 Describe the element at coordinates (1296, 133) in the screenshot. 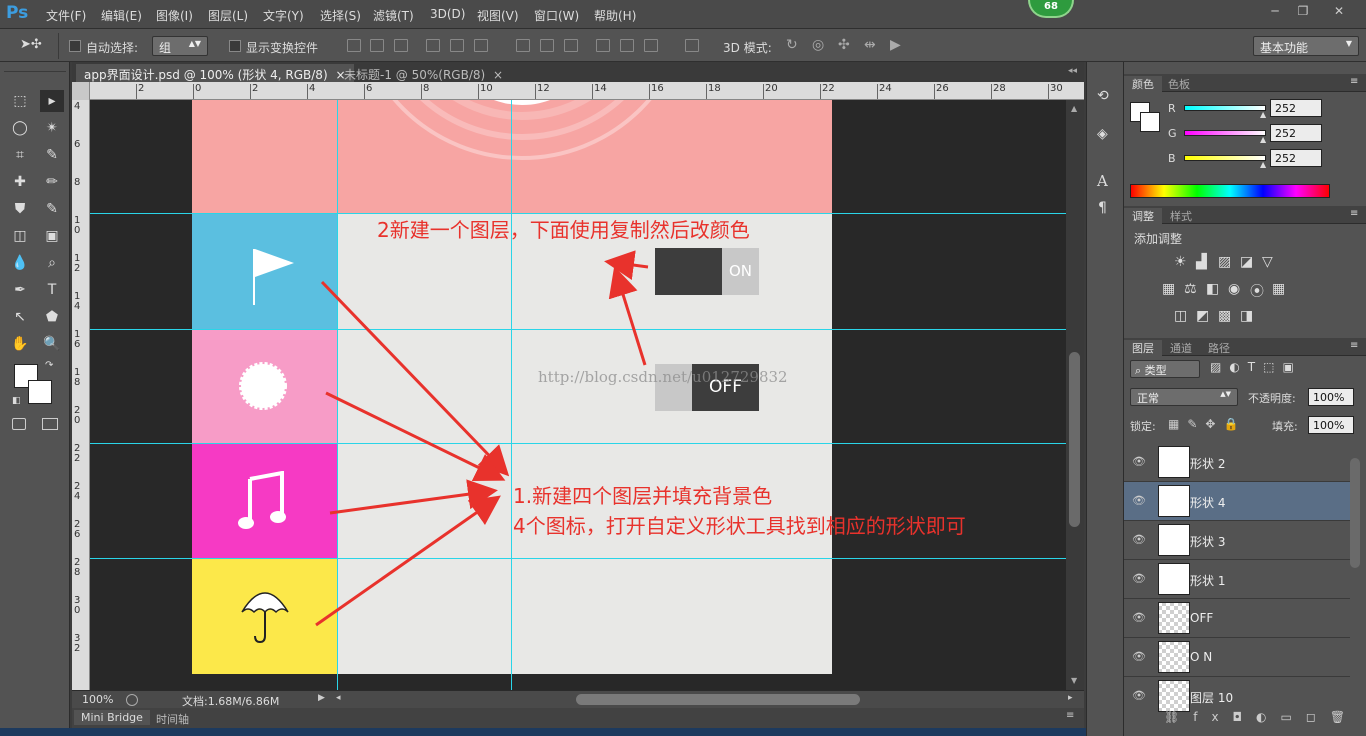

I see `channel-value-input: 252` at that location.